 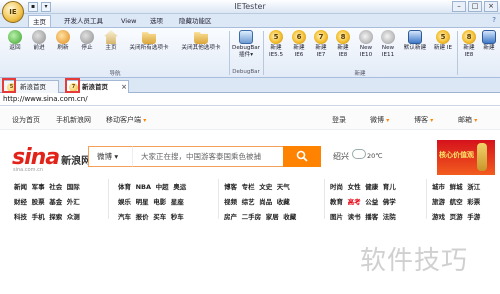 What do you see at coordinates (15, 49) in the screenshot?
I see `back-button: 返回` at bounding box center [15, 49].